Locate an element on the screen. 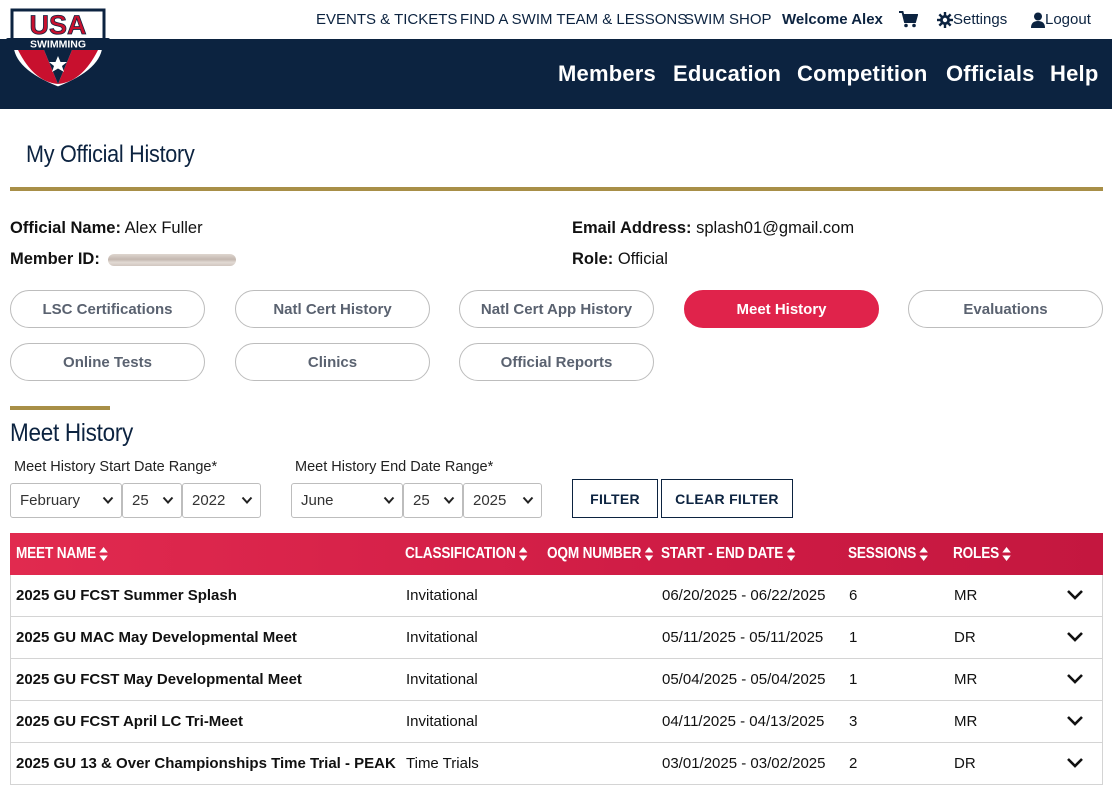 The height and width of the screenshot is (785, 1112). tab-clinics: Clinics is located at coordinates (332, 362).